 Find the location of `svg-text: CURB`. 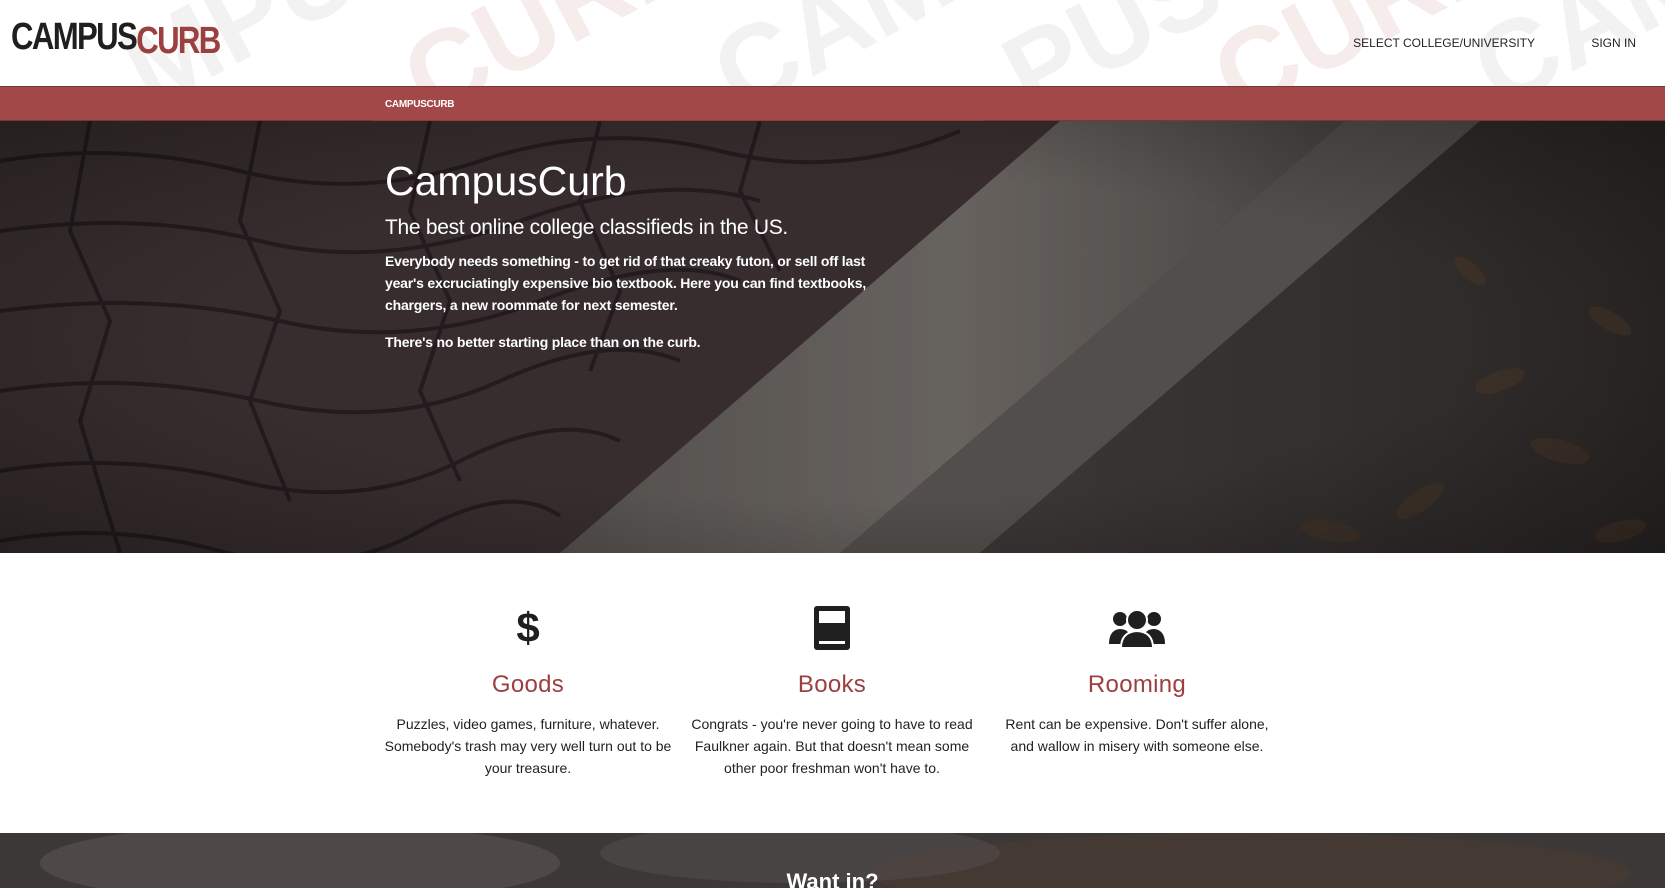

svg-text: CURB is located at coordinates (553, 43).